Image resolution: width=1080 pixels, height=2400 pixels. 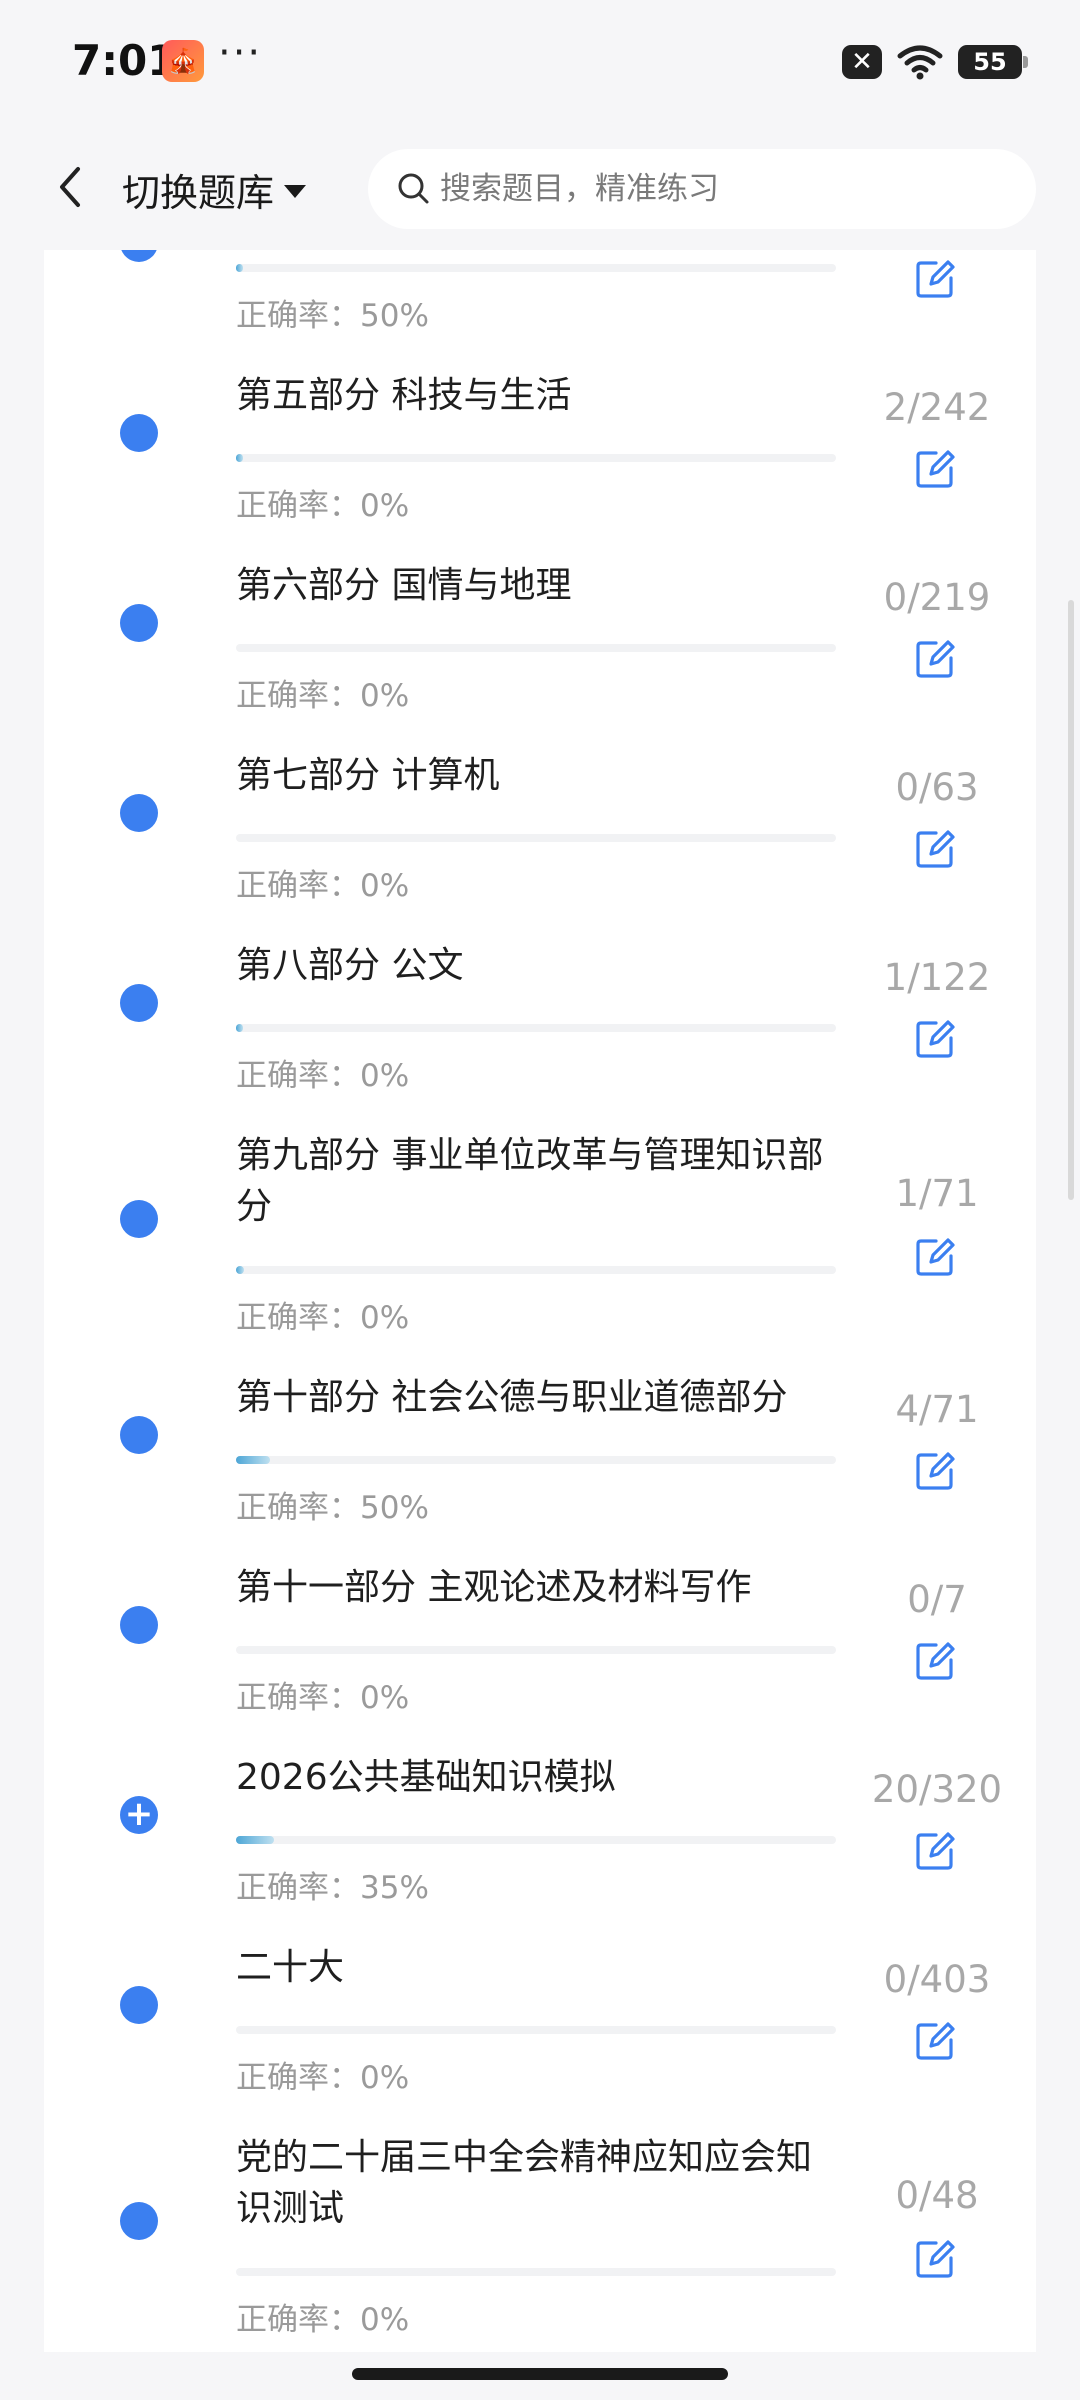 I want to click on chapter-row: 第十一部分 主观论述及材料写作正确率：0% 0/7, so click(x=540, y=1625).